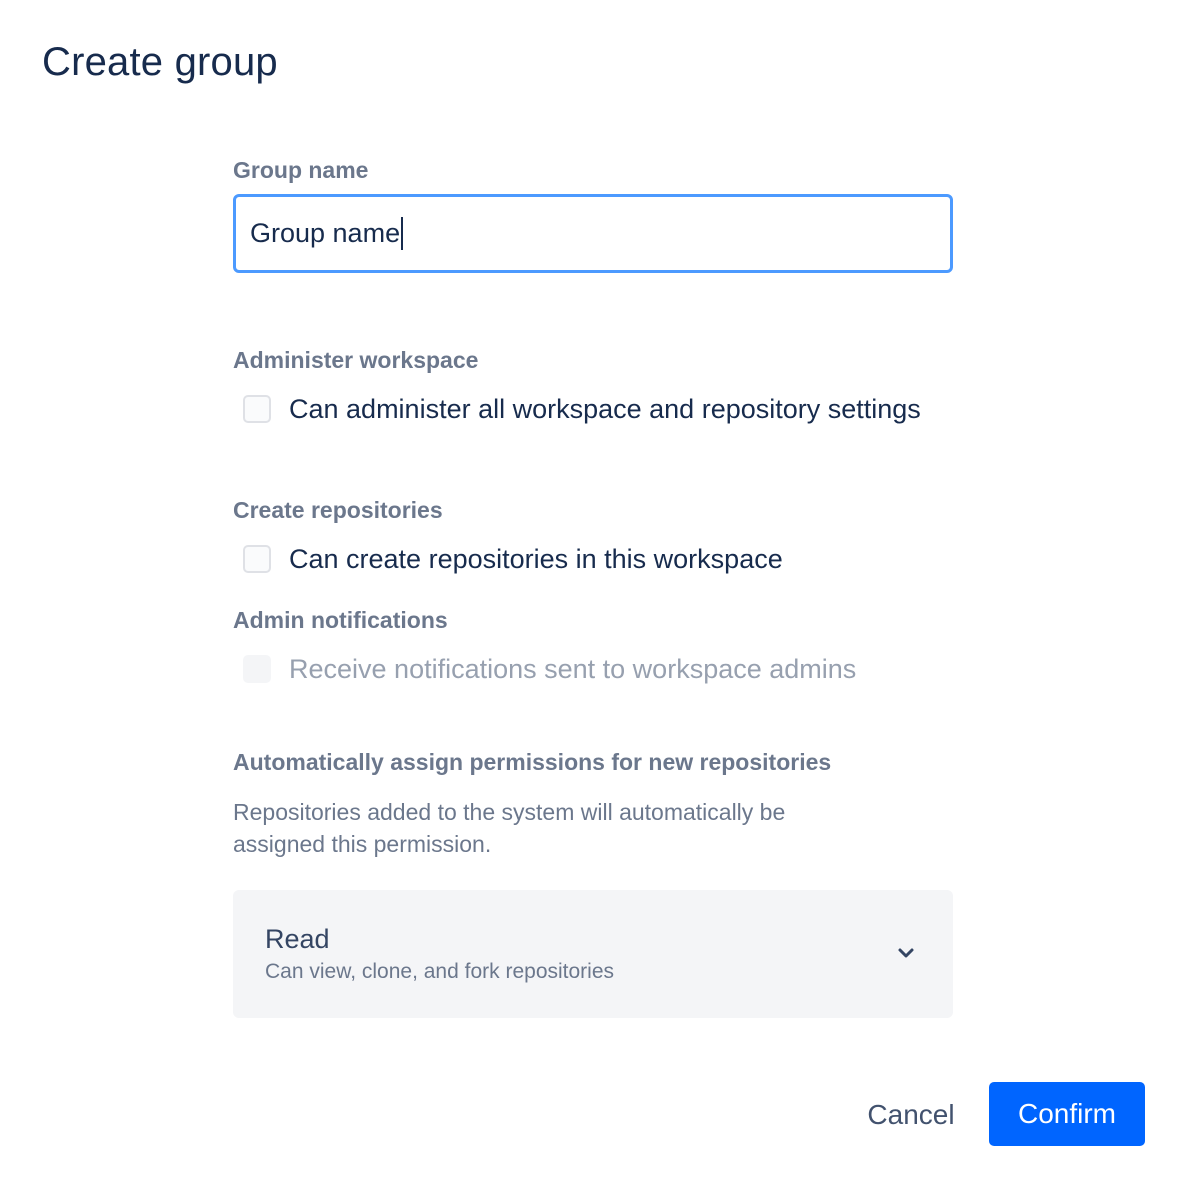 Image resolution: width=1184 pixels, height=1188 pixels. What do you see at coordinates (257, 669) in the screenshot?
I see `admin-notifications-checkbox` at bounding box center [257, 669].